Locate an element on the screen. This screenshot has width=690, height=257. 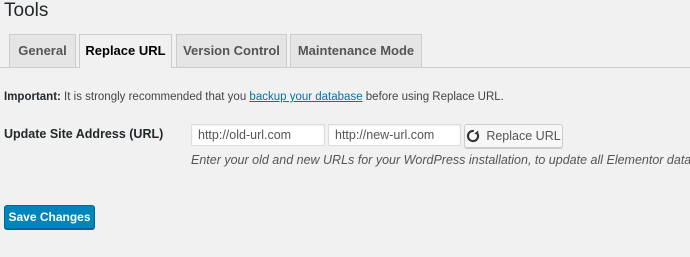
tab-version-control: Version Control is located at coordinates (231, 50).